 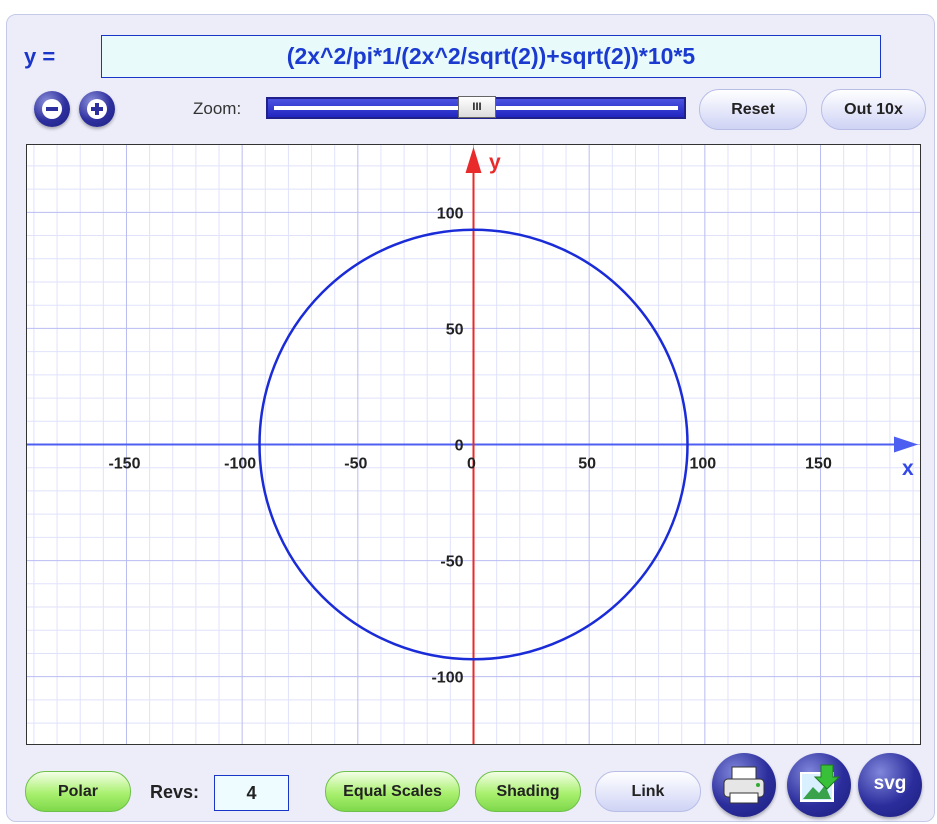 I want to click on formula-input: (2x^2/pi*1/(2x^2/sqrt(2))+sqrt(2))*10*5, so click(x=491, y=56).